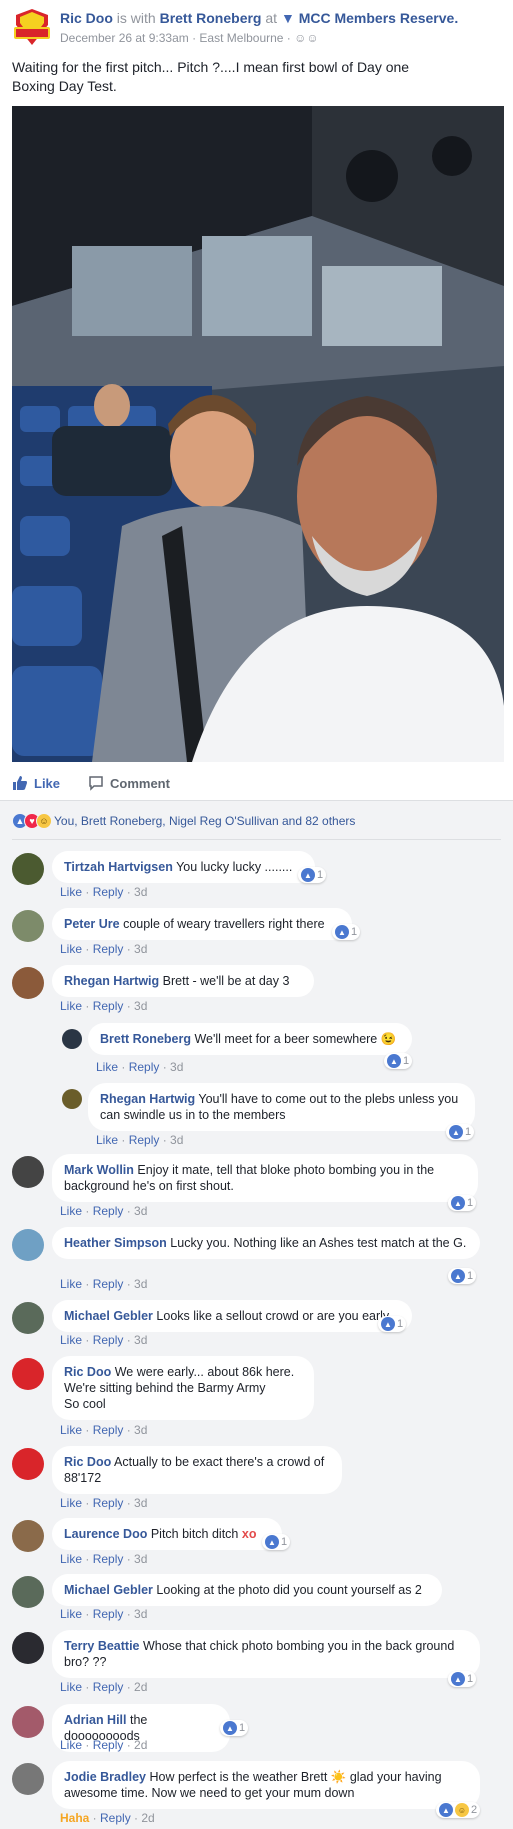 The height and width of the screenshot is (1829, 513). Describe the element at coordinates (36, 783) in the screenshot. I see `like-button: Like` at that location.